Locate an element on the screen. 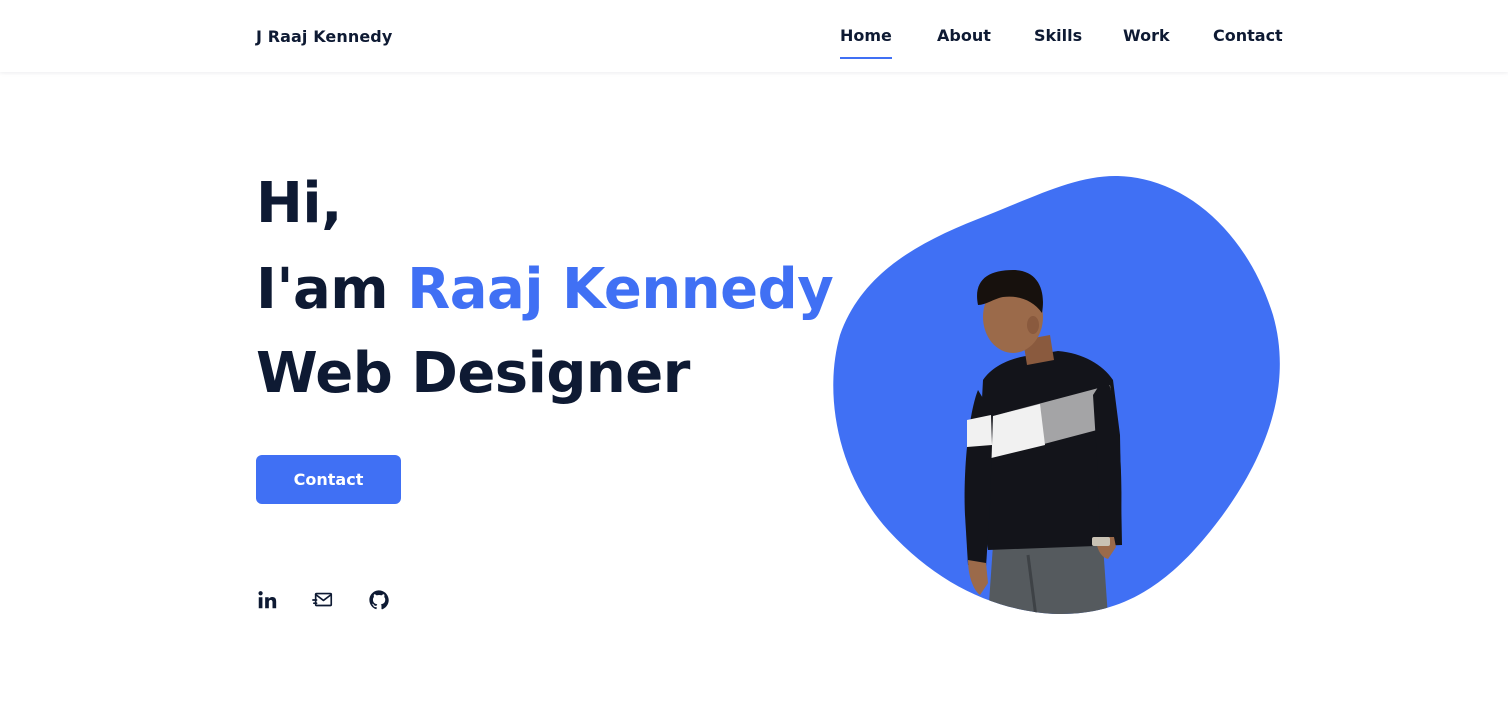 This screenshot has width=1508, height=703. github-icon is located at coordinates (379, 600).